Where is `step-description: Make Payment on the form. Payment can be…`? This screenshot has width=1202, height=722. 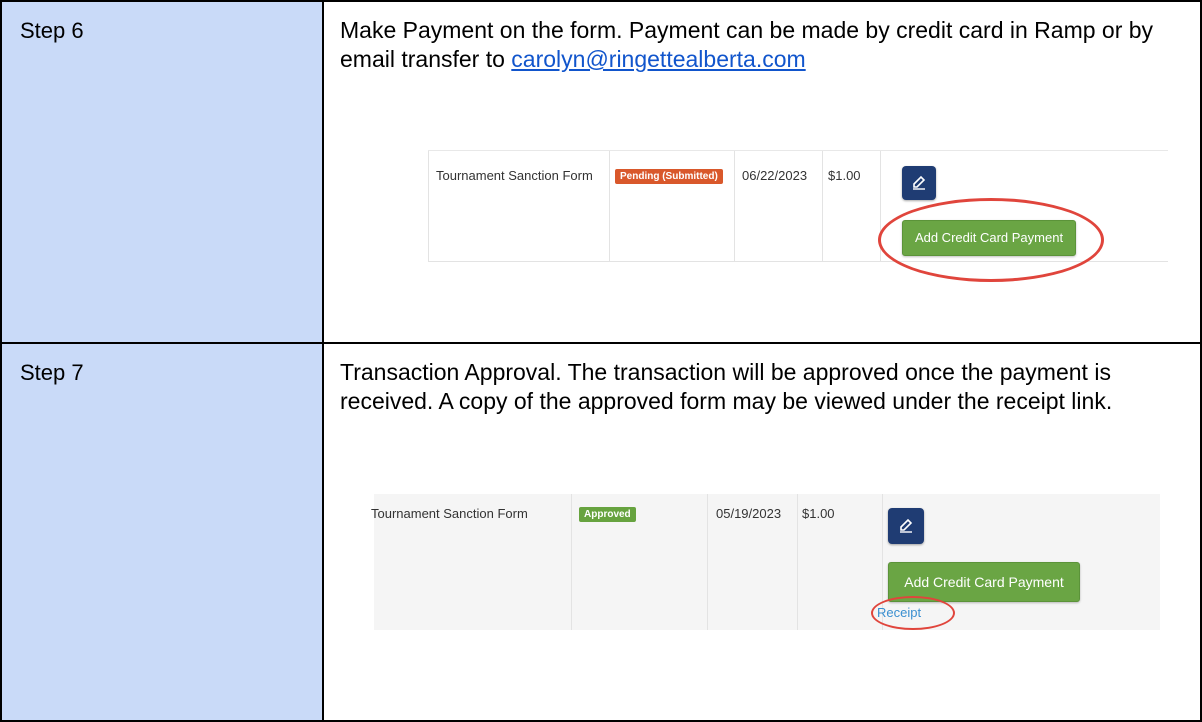 step-description: Make Payment on the form. Payment can be… is located at coordinates (762, 38).